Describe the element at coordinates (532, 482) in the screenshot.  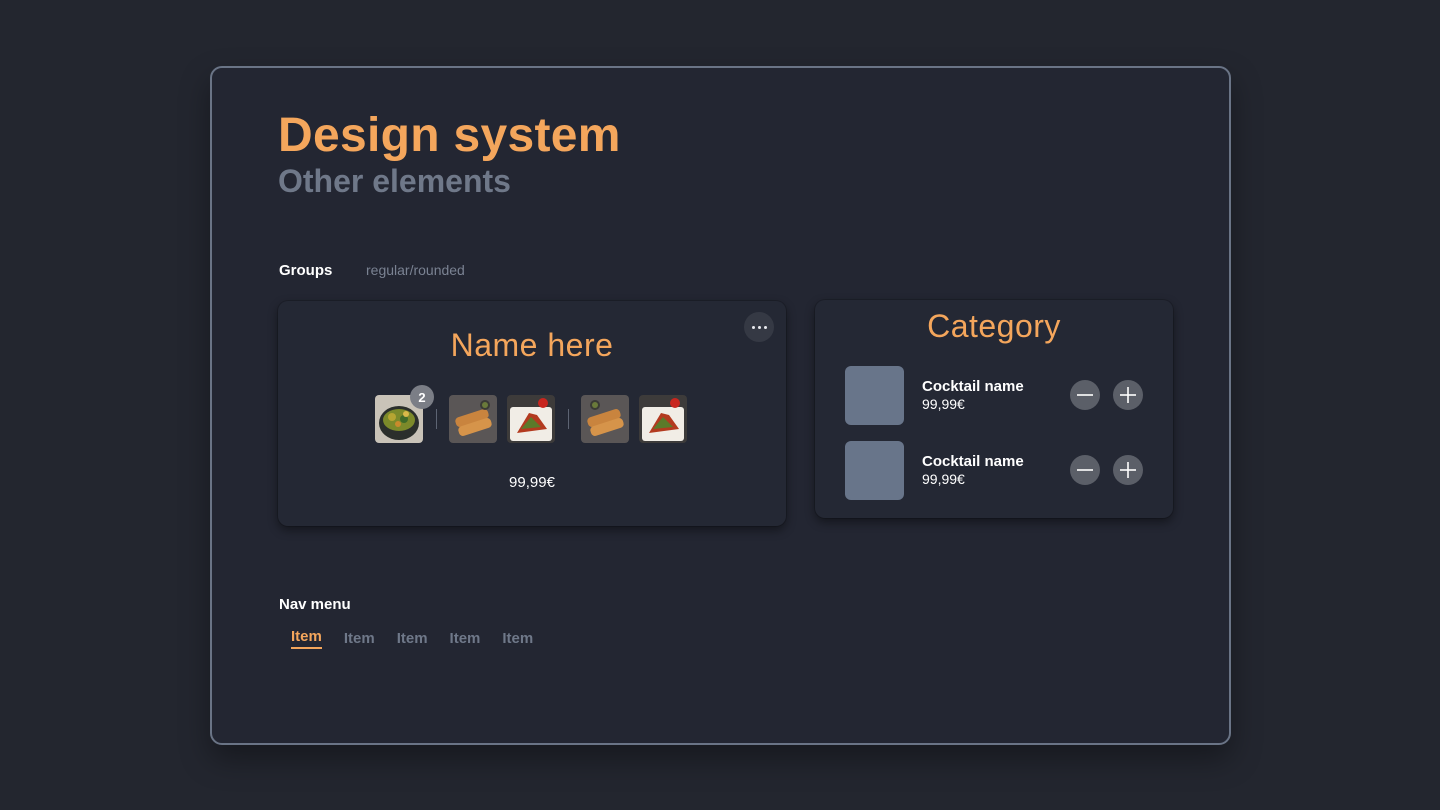
I see `group-price: 99,99€` at that location.